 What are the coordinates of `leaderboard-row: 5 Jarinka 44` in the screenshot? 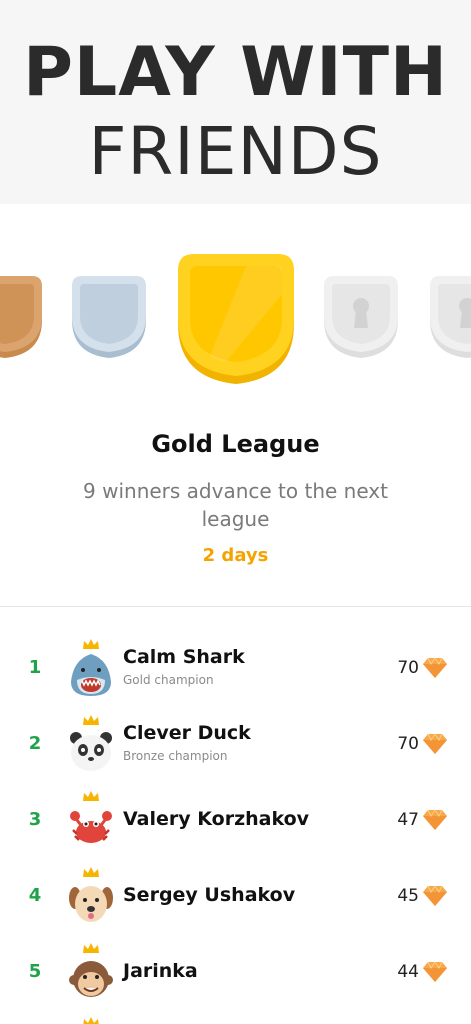 It's located at (235, 972).